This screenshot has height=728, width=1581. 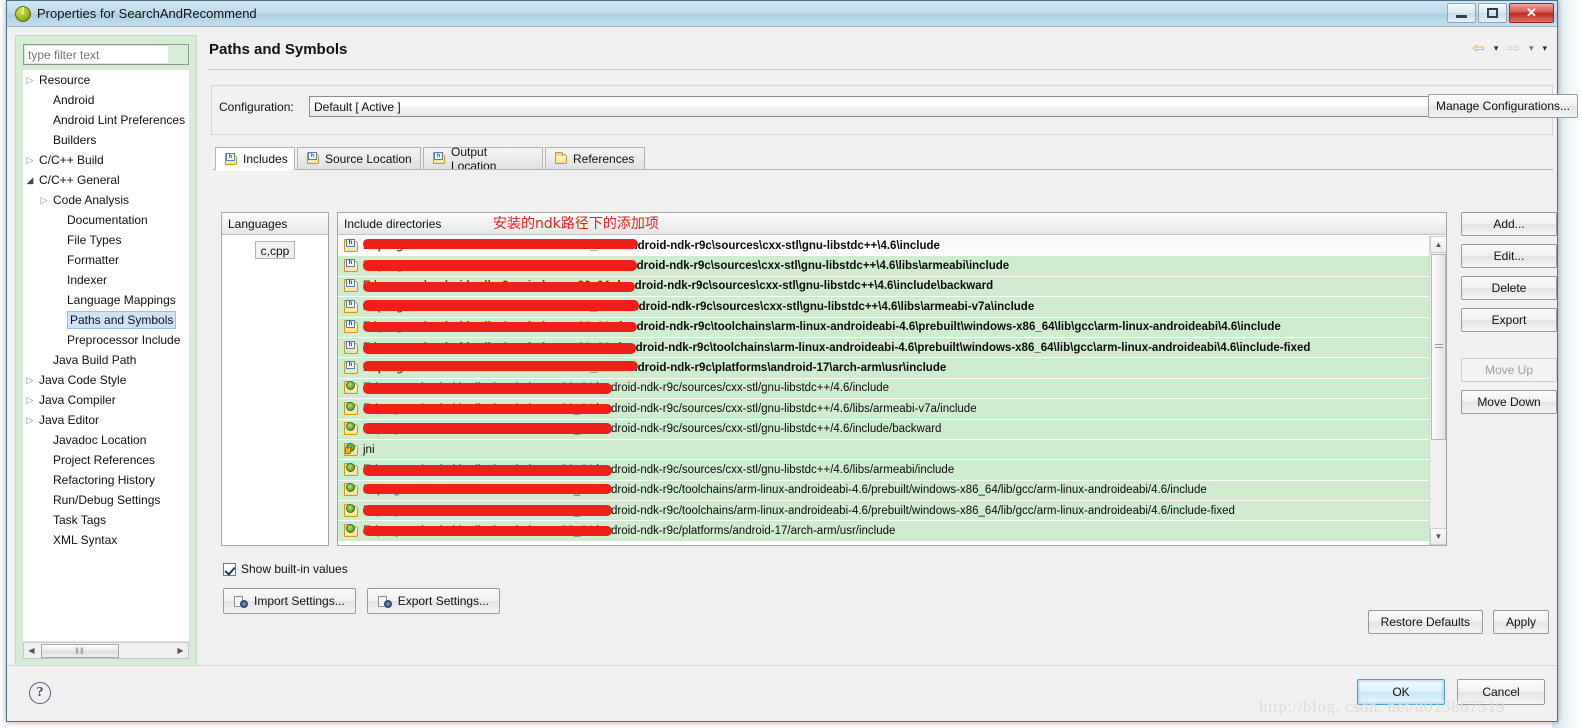 What do you see at coordinates (106, 340) in the screenshot?
I see `sidebar-item-preprocessor-include: Preprocessor Include` at bounding box center [106, 340].